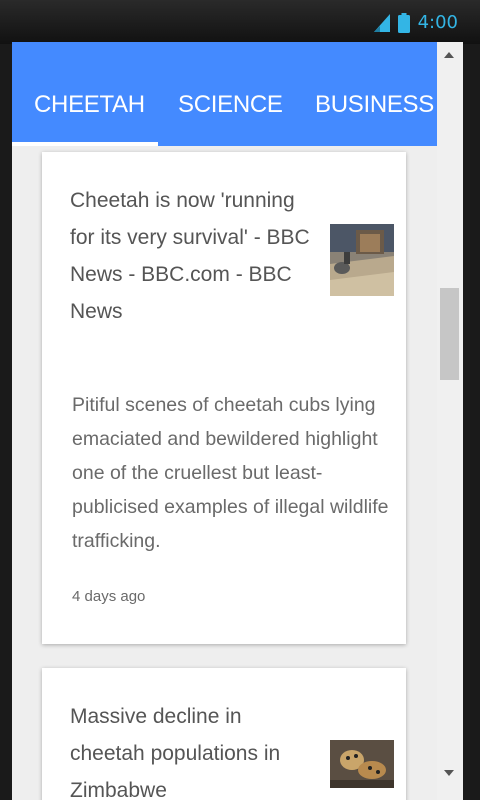 This screenshot has height=800, width=480. Describe the element at coordinates (89, 104) in the screenshot. I see `tab-cheetah-label: CHEETAH` at that location.